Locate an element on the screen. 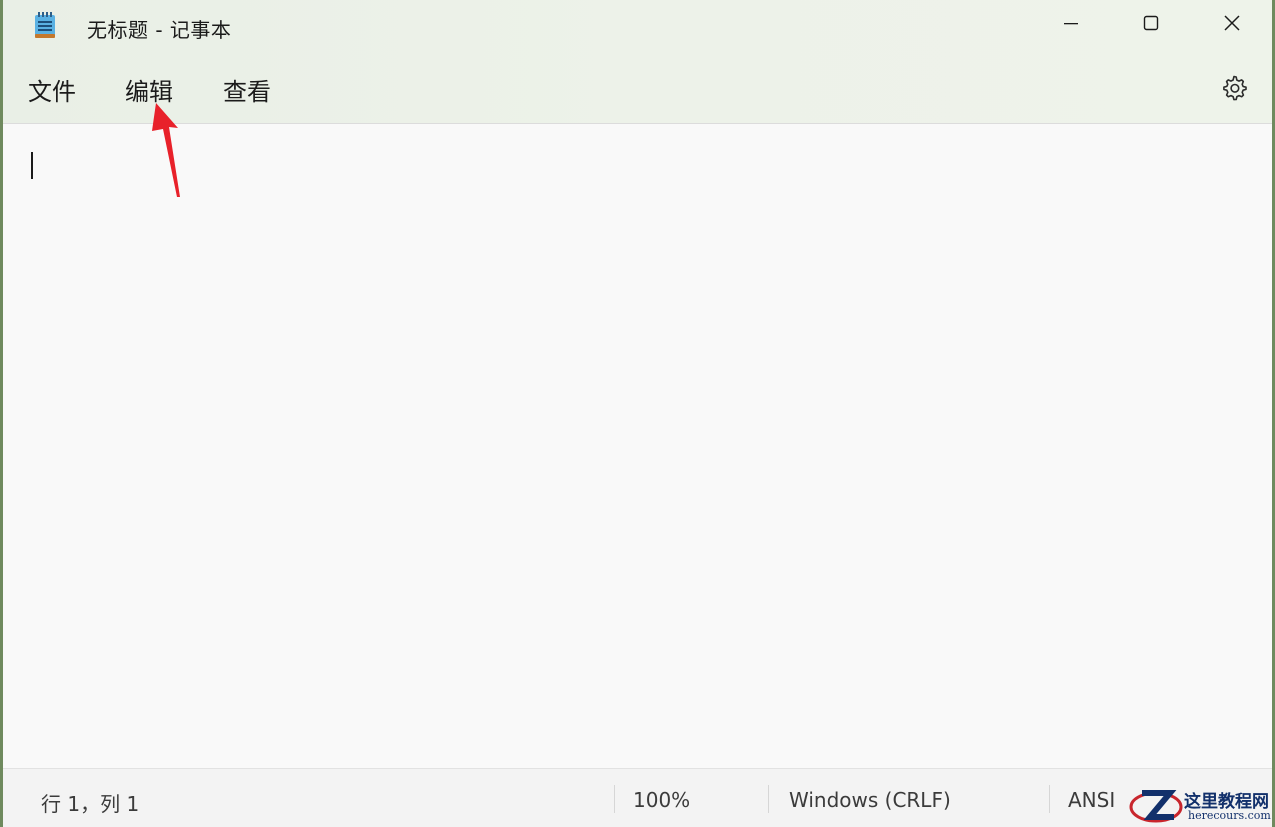 The height and width of the screenshot is (827, 1275). line-ending: Windows (CRLF) is located at coordinates (870, 800).